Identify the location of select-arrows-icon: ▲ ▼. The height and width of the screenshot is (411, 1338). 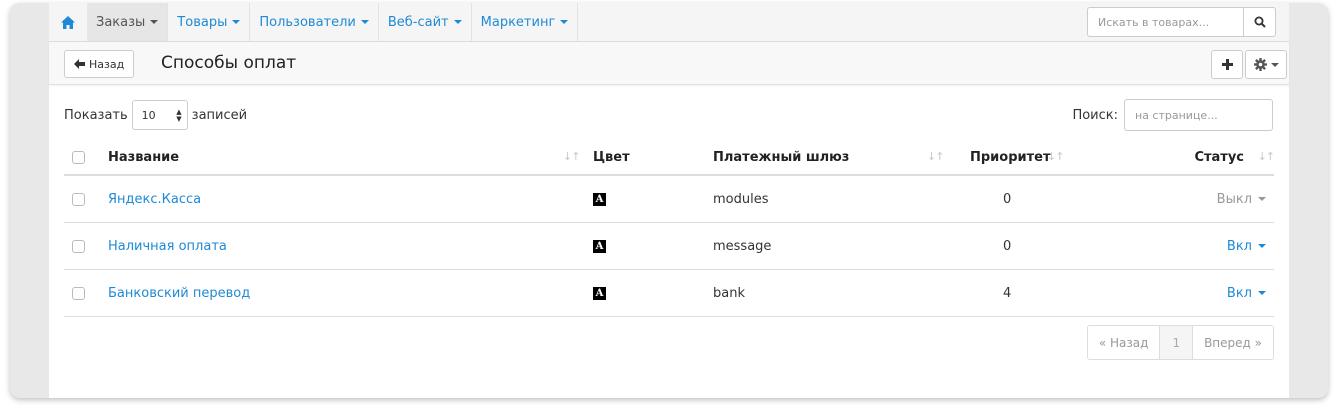
(179, 115).